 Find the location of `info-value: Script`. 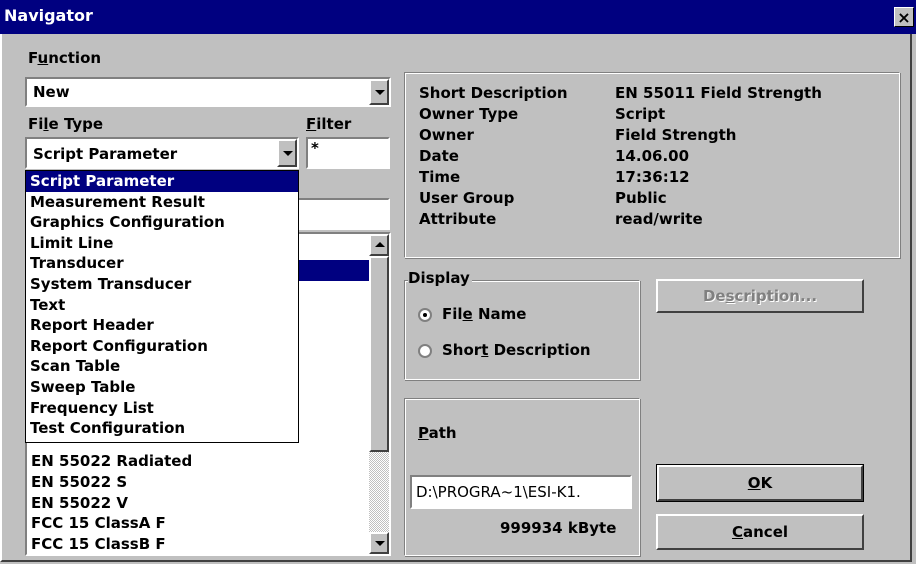

info-value: Script is located at coordinates (640, 114).